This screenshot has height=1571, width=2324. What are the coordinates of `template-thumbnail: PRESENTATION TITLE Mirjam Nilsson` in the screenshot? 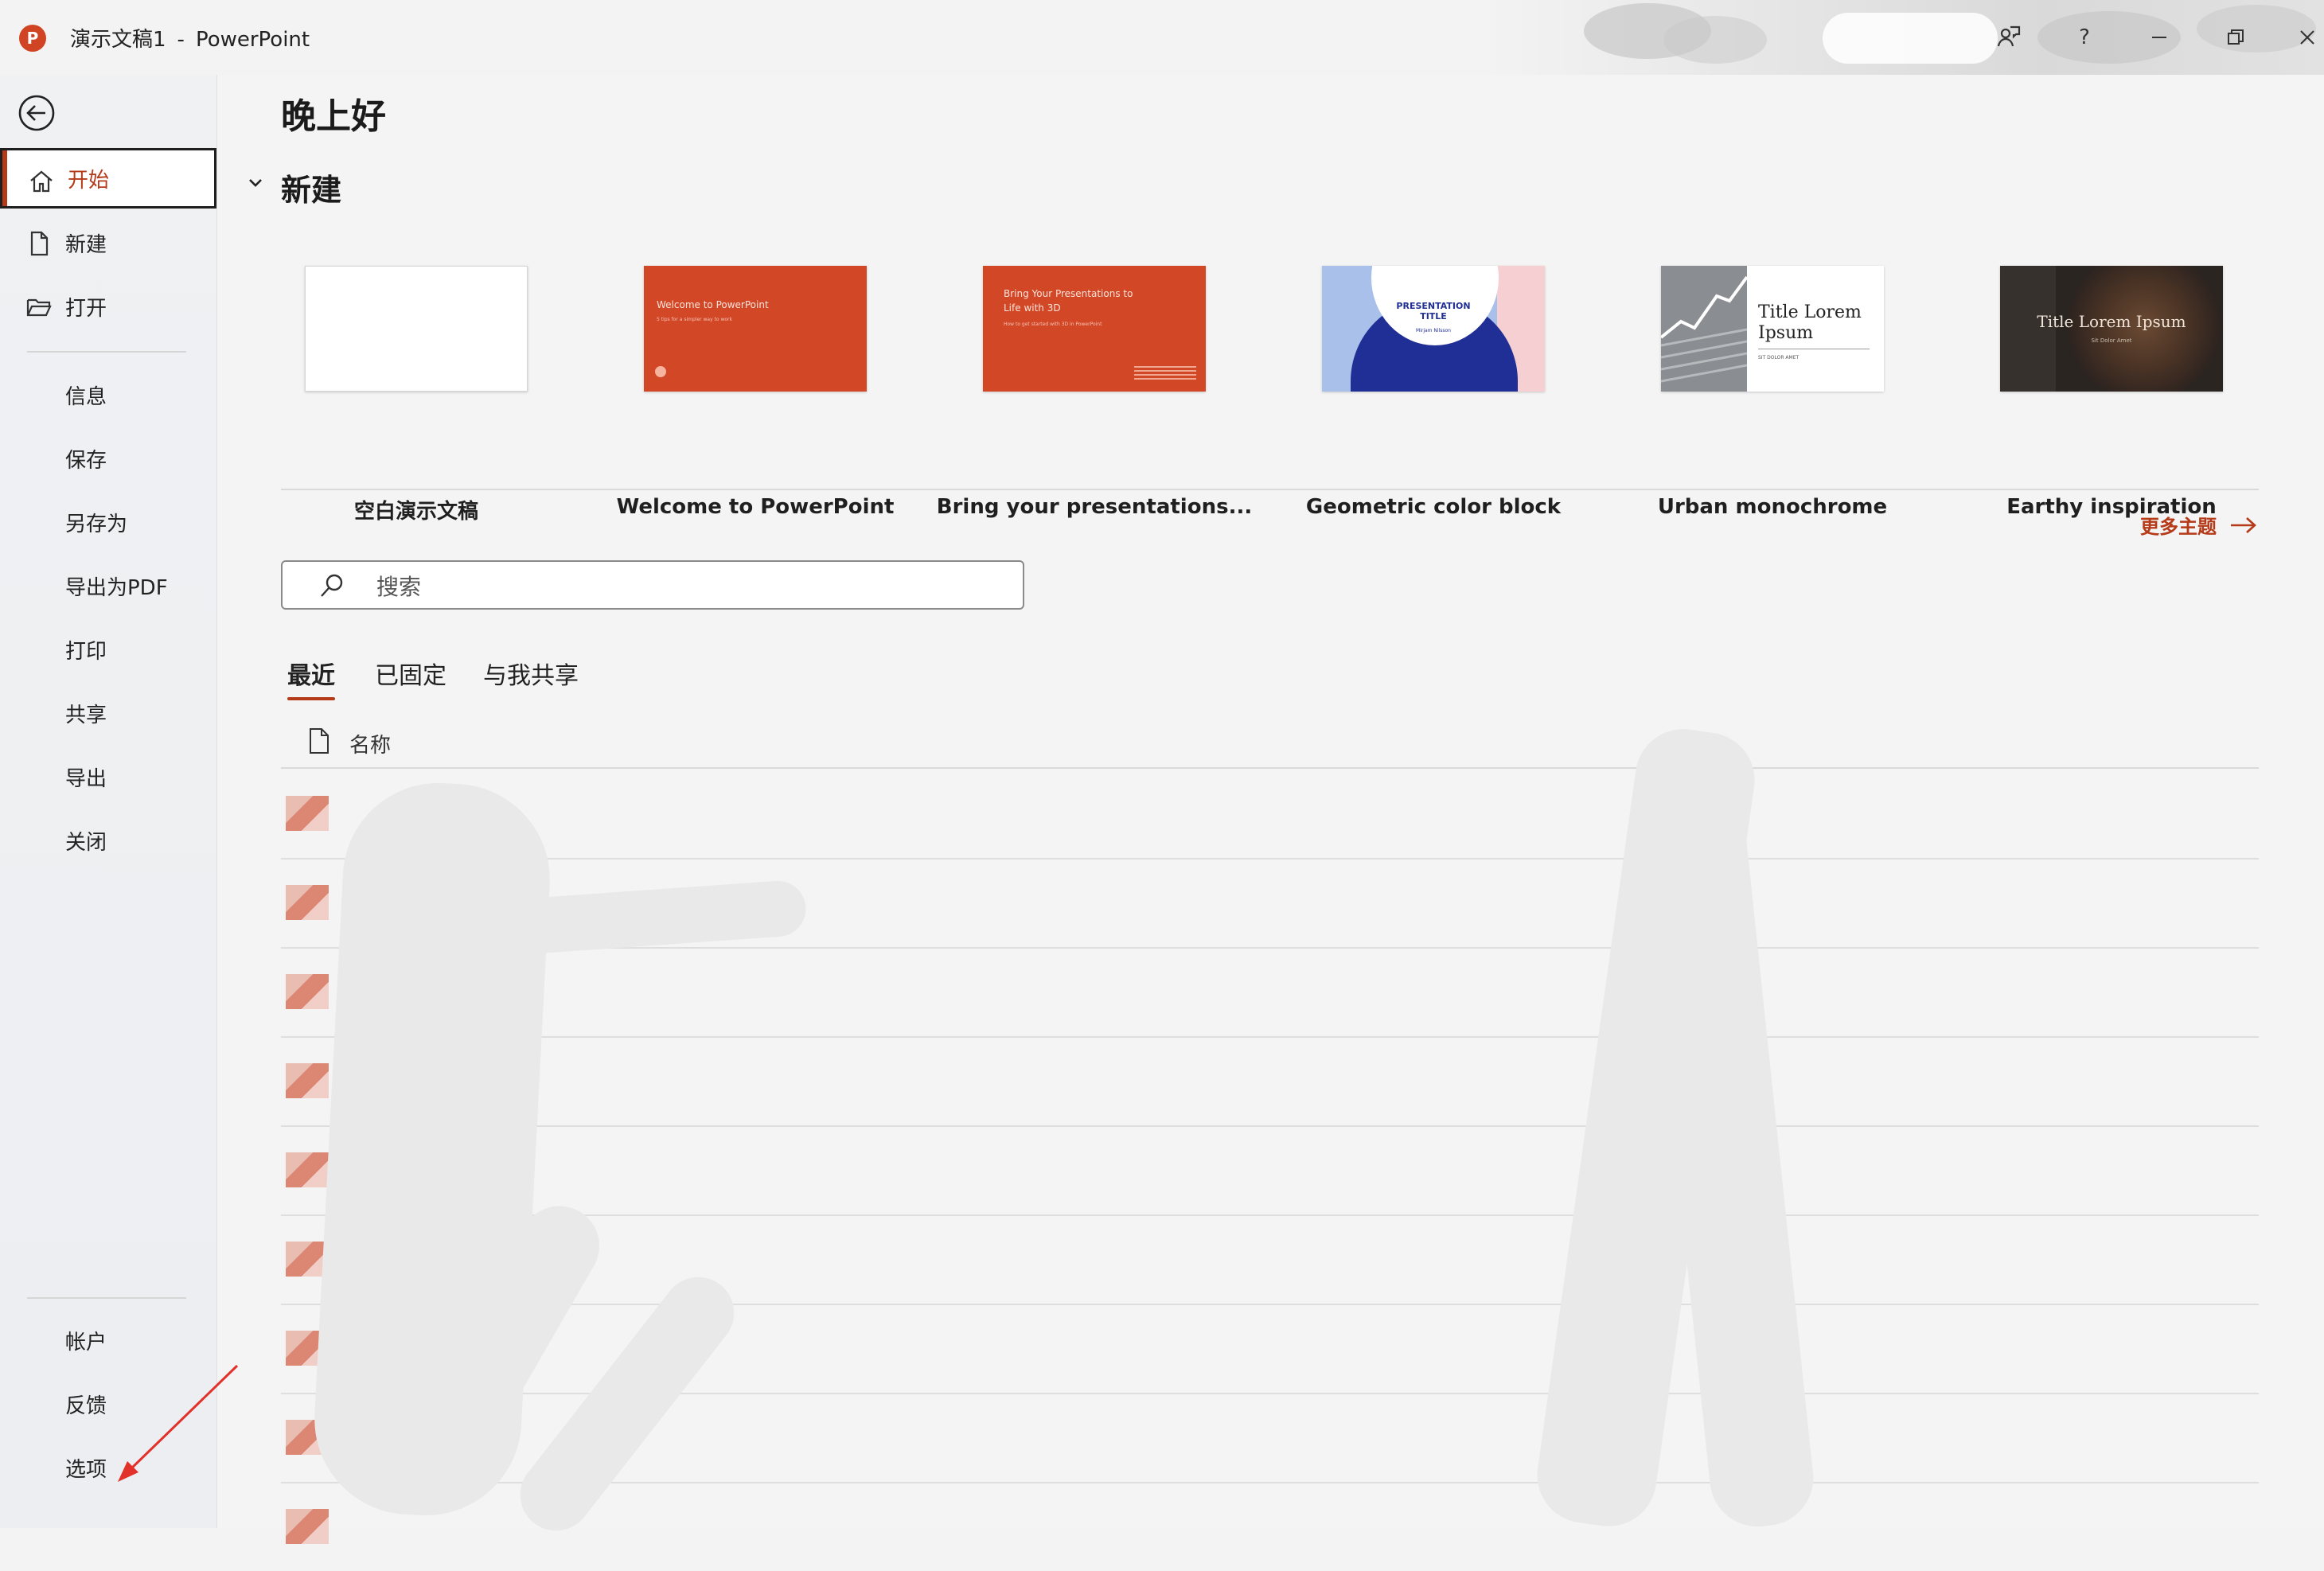 It's located at (1433, 329).